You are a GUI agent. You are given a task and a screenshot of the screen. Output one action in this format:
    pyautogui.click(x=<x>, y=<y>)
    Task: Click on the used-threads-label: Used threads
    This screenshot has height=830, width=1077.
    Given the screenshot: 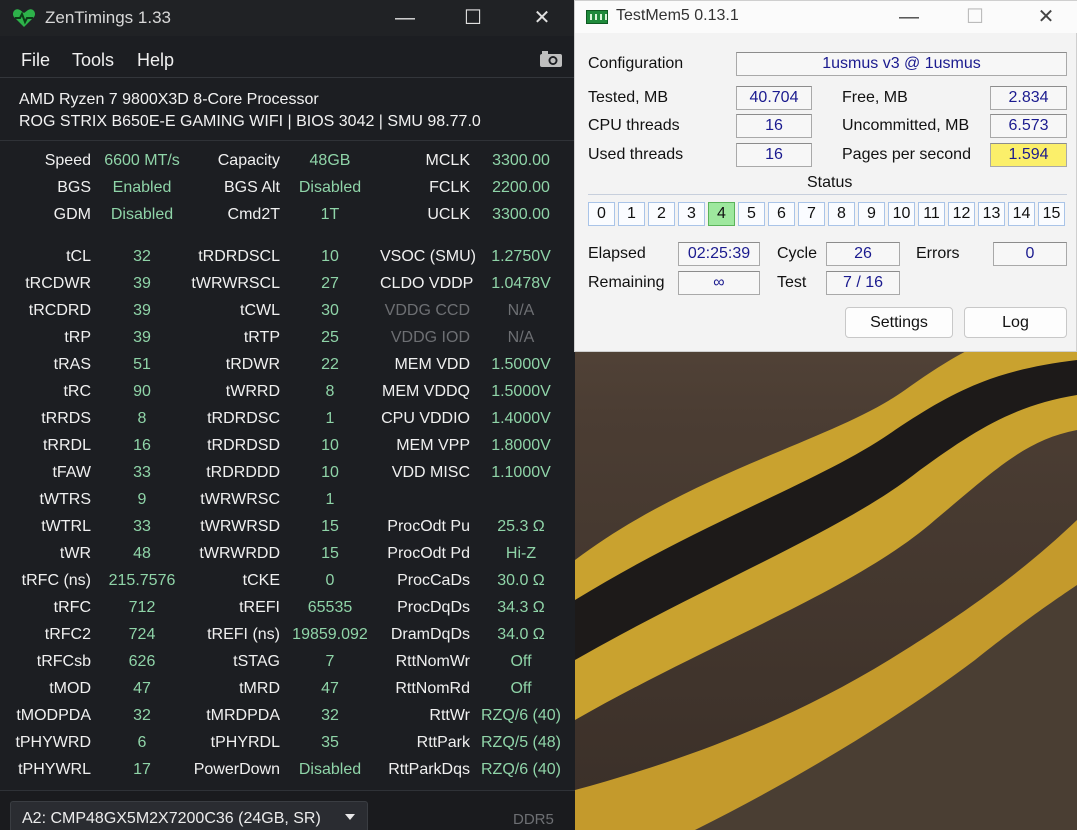 What is the action you would take?
    pyautogui.click(x=636, y=154)
    